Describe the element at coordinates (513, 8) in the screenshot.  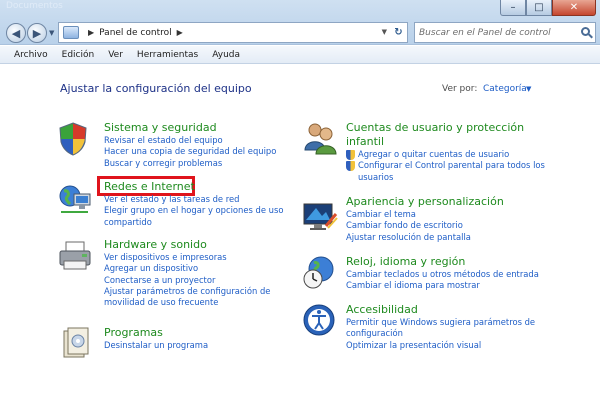
I see `minimize-button: –` at that location.